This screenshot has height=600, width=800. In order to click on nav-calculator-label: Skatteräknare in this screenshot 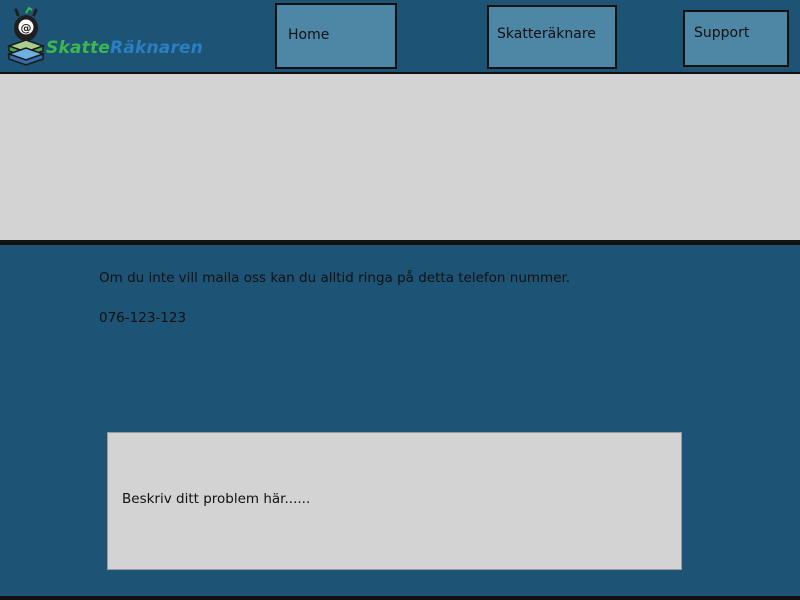, I will do `click(546, 34)`.